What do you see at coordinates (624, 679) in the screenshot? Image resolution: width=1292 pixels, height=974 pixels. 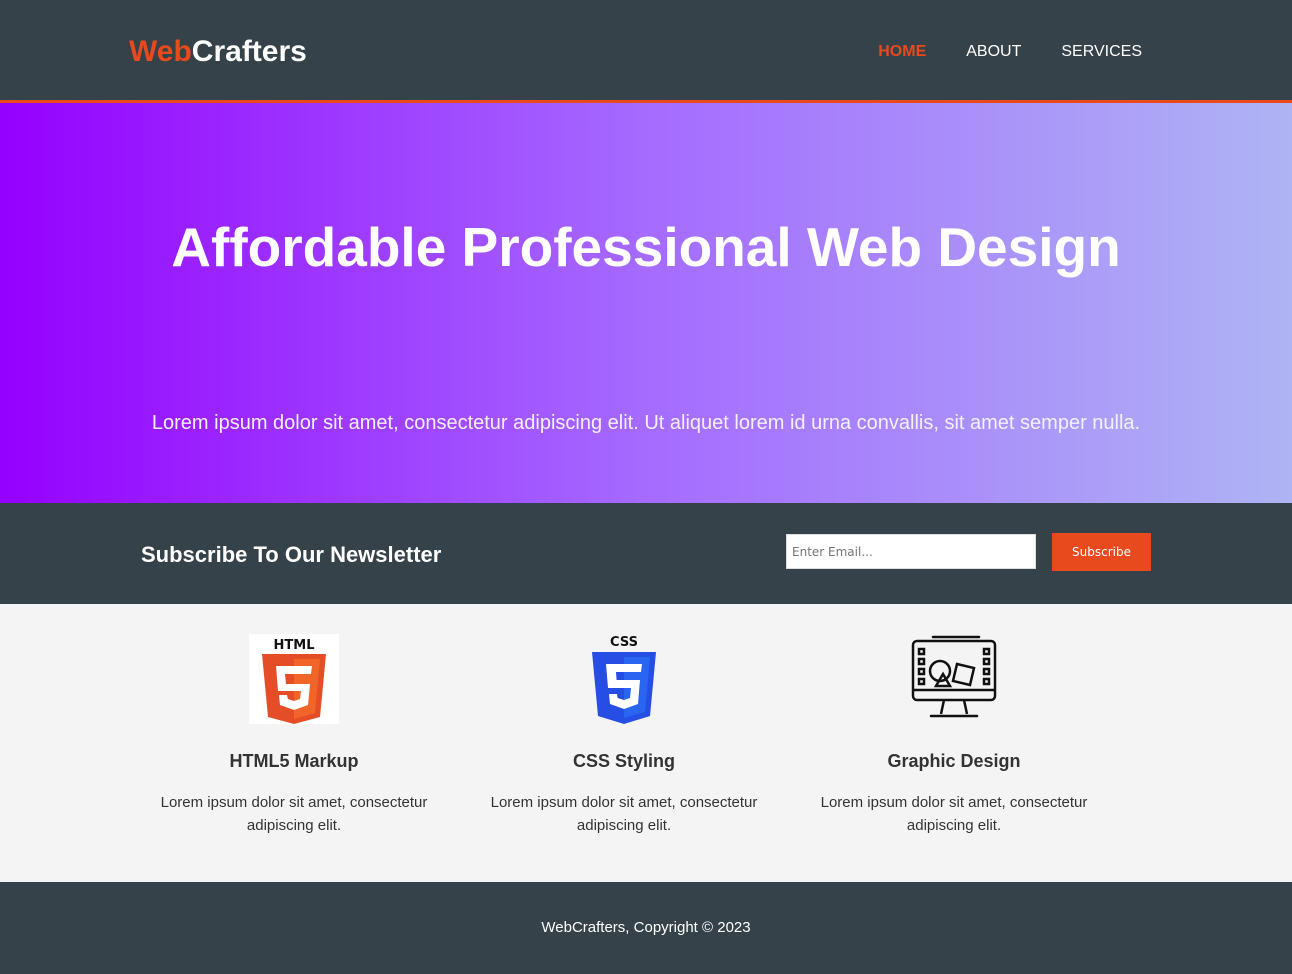 I see `css3-icon: CSS` at bounding box center [624, 679].